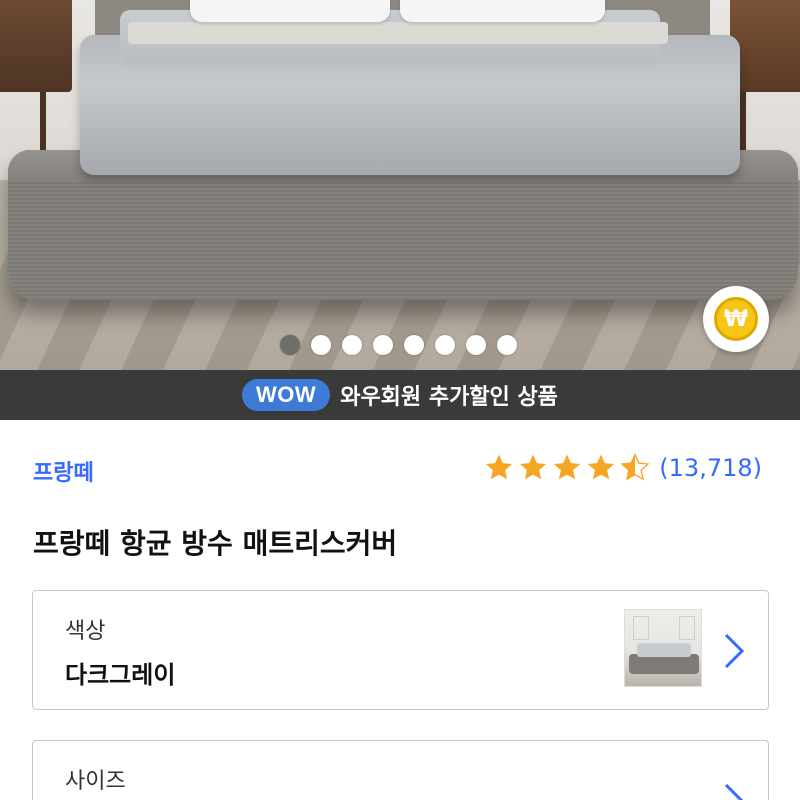 This screenshot has height=800, width=800. What do you see at coordinates (710, 468) in the screenshot?
I see `rating-count: (13,718)` at bounding box center [710, 468].